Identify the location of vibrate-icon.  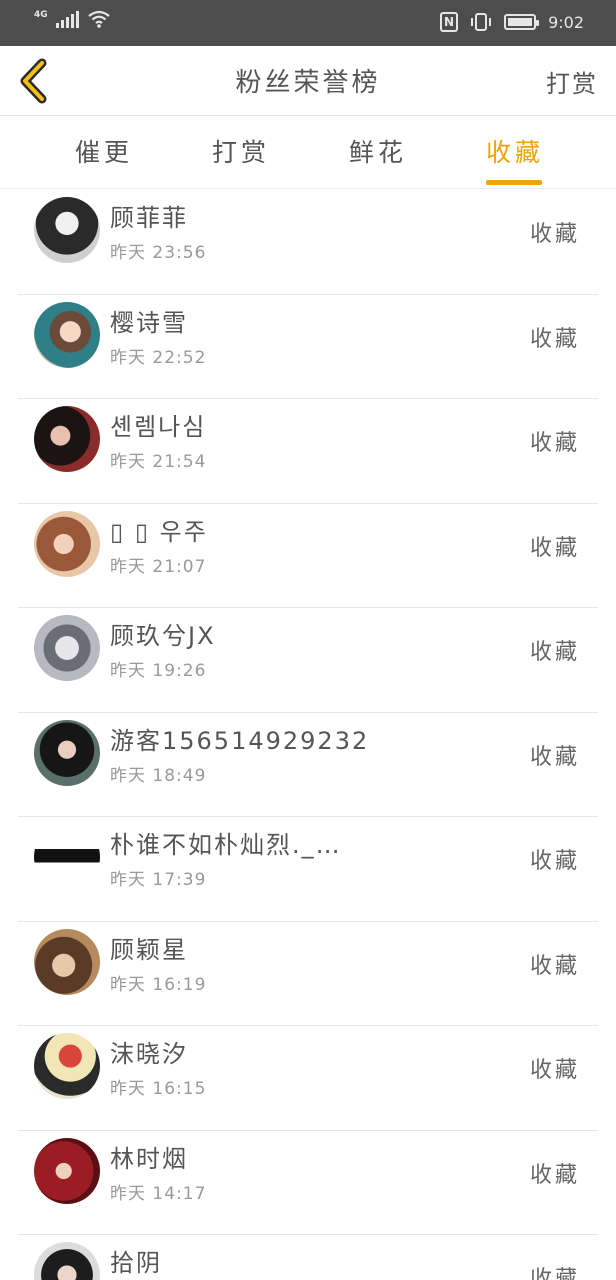
(481, 22).